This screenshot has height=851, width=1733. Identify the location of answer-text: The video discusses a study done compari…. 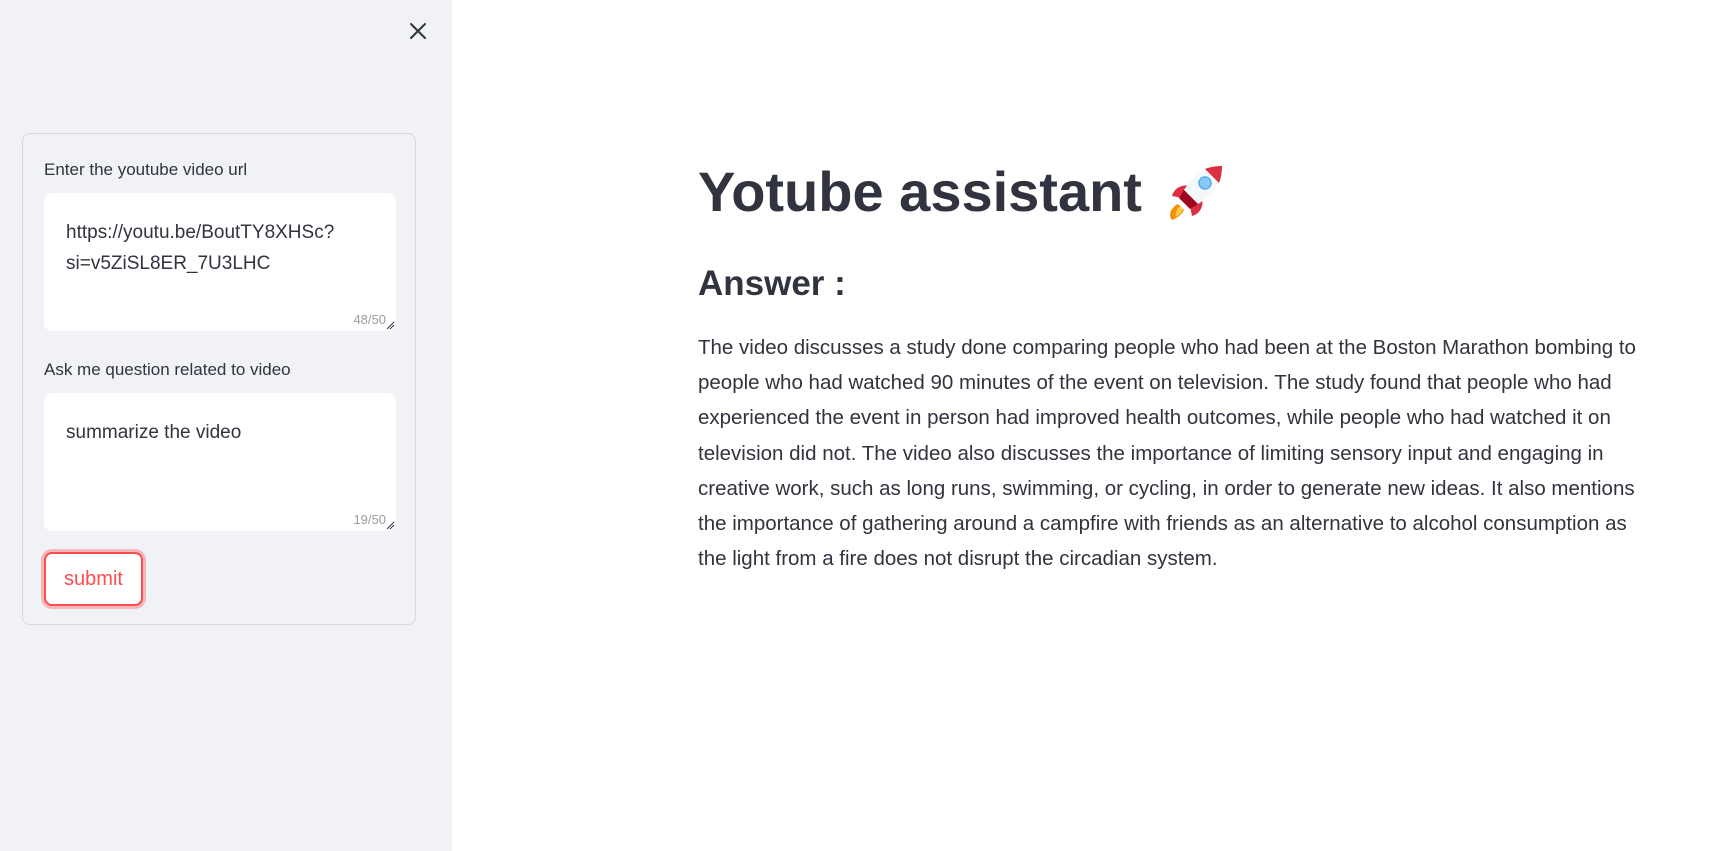
(1167, 453).